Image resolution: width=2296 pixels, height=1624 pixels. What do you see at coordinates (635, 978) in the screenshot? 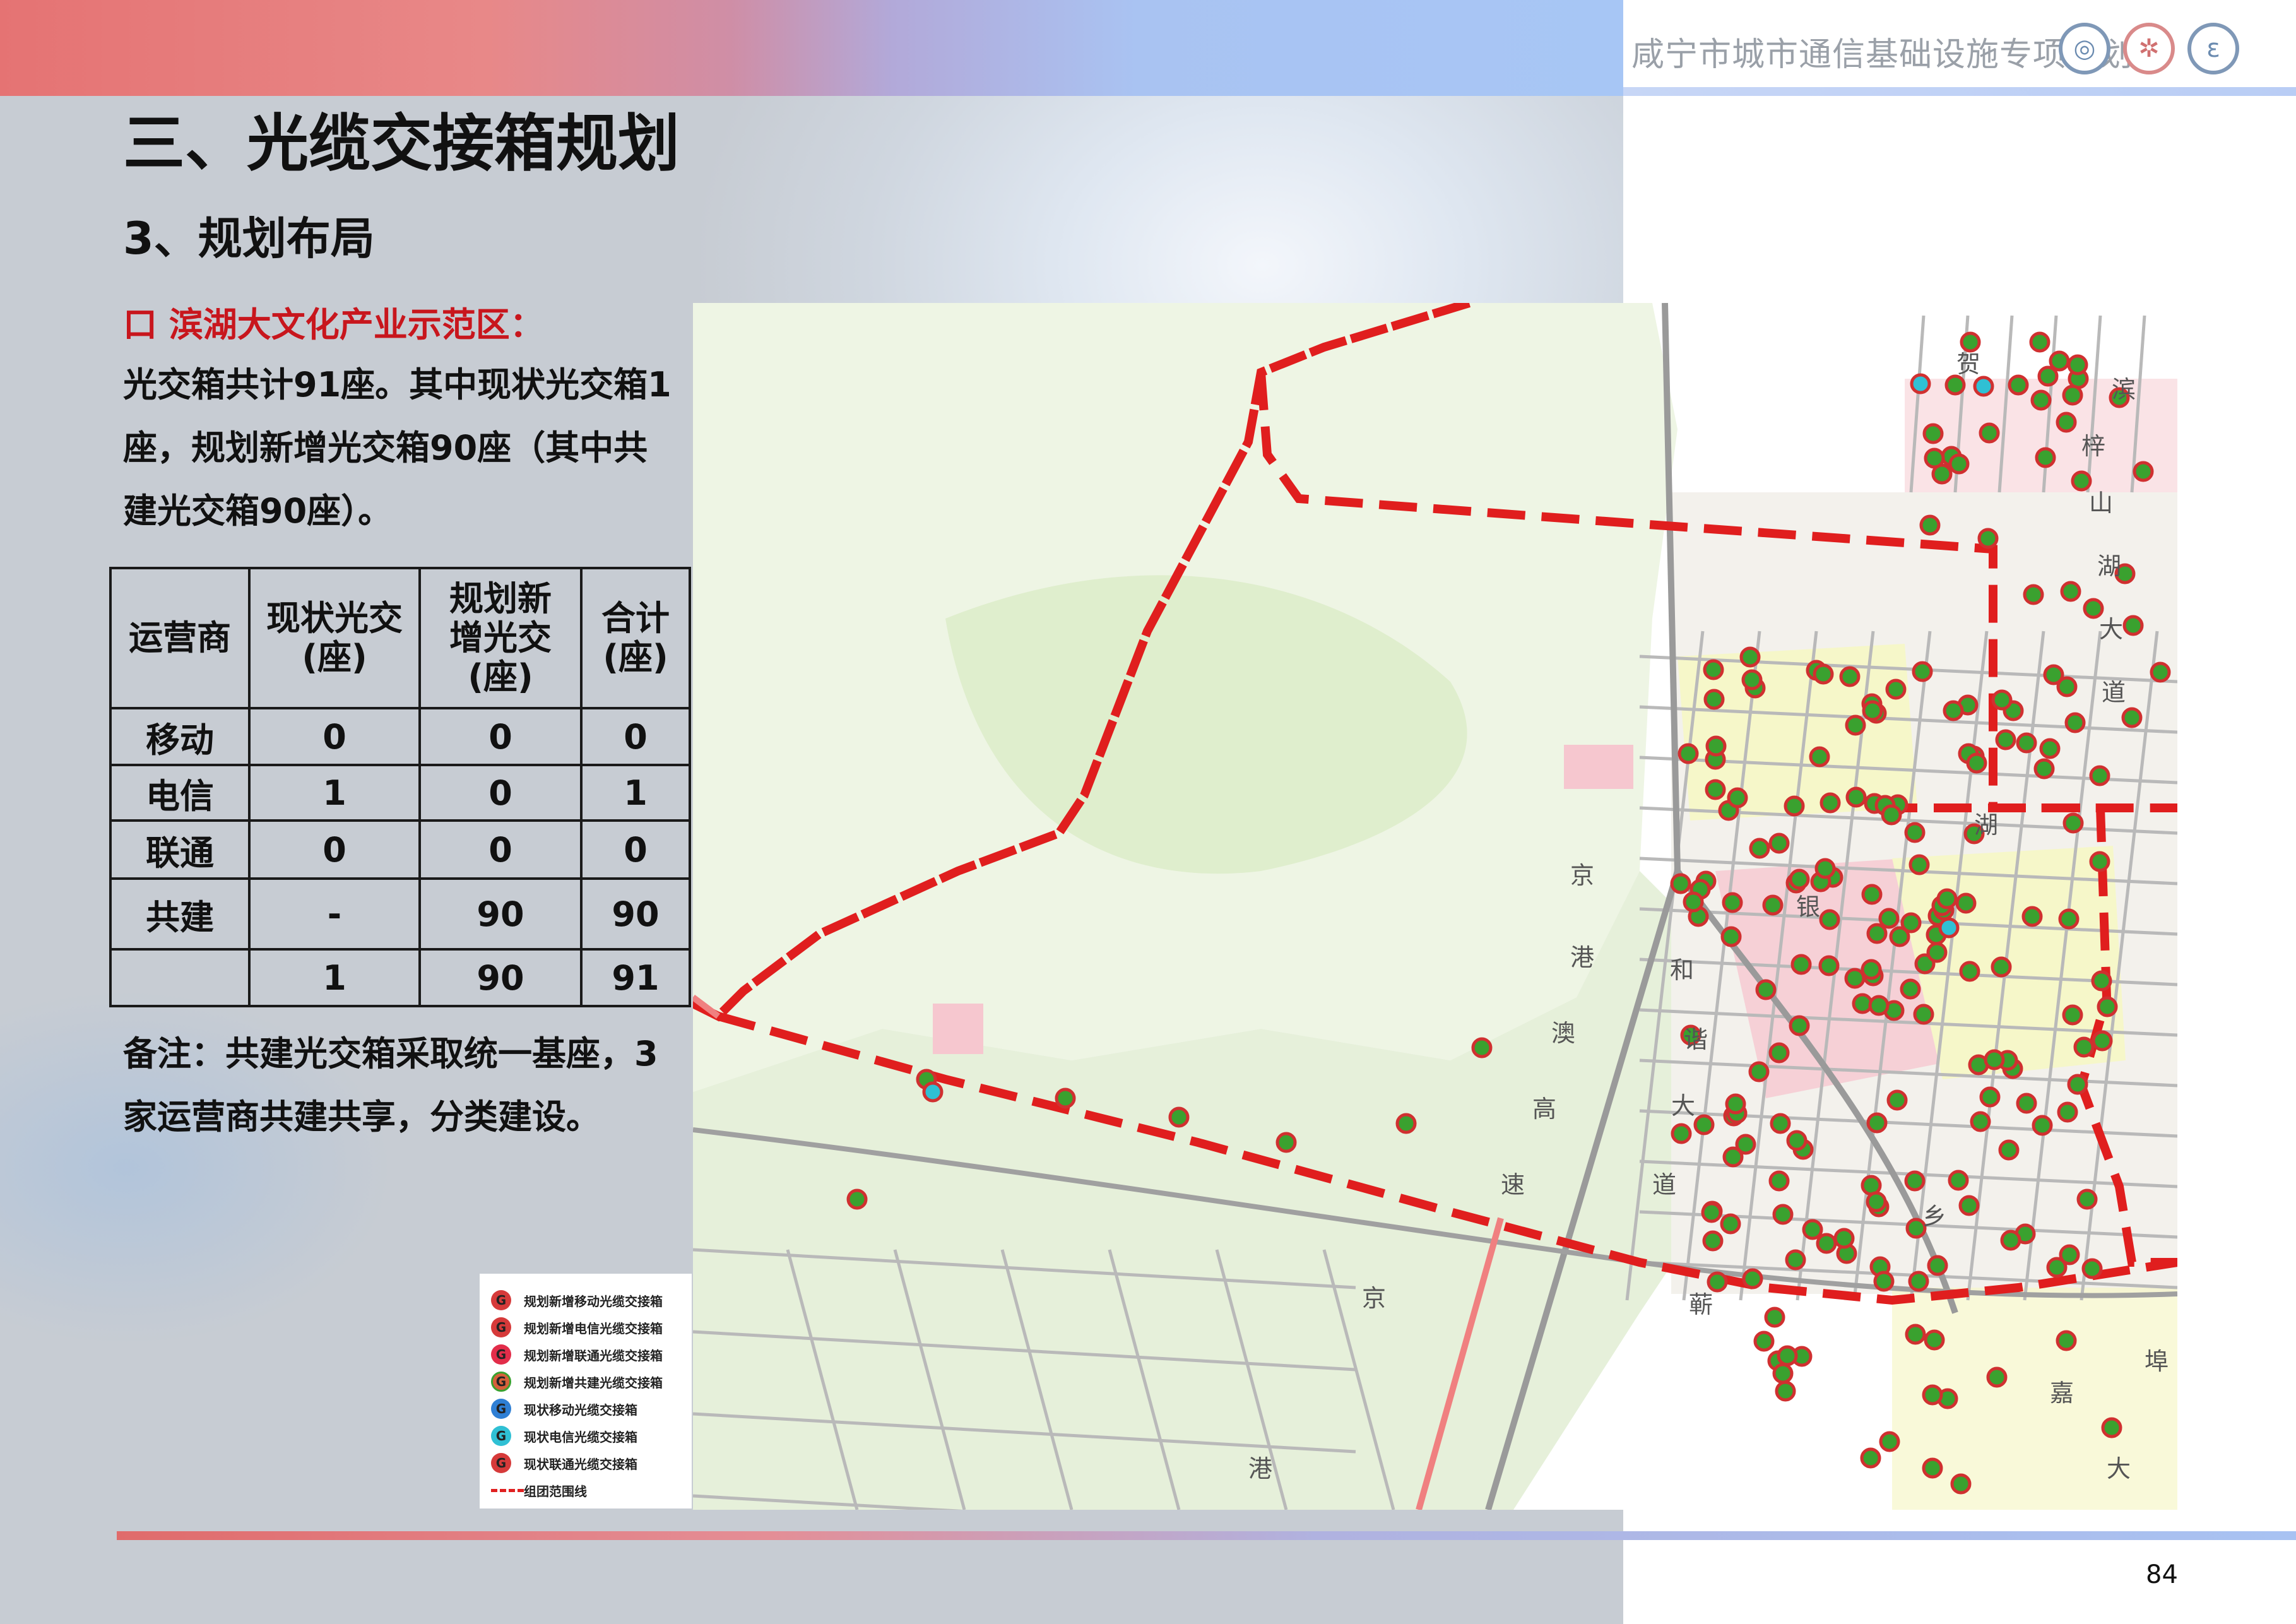
I see `table-cell: 91` at bounding box center [635, 978].